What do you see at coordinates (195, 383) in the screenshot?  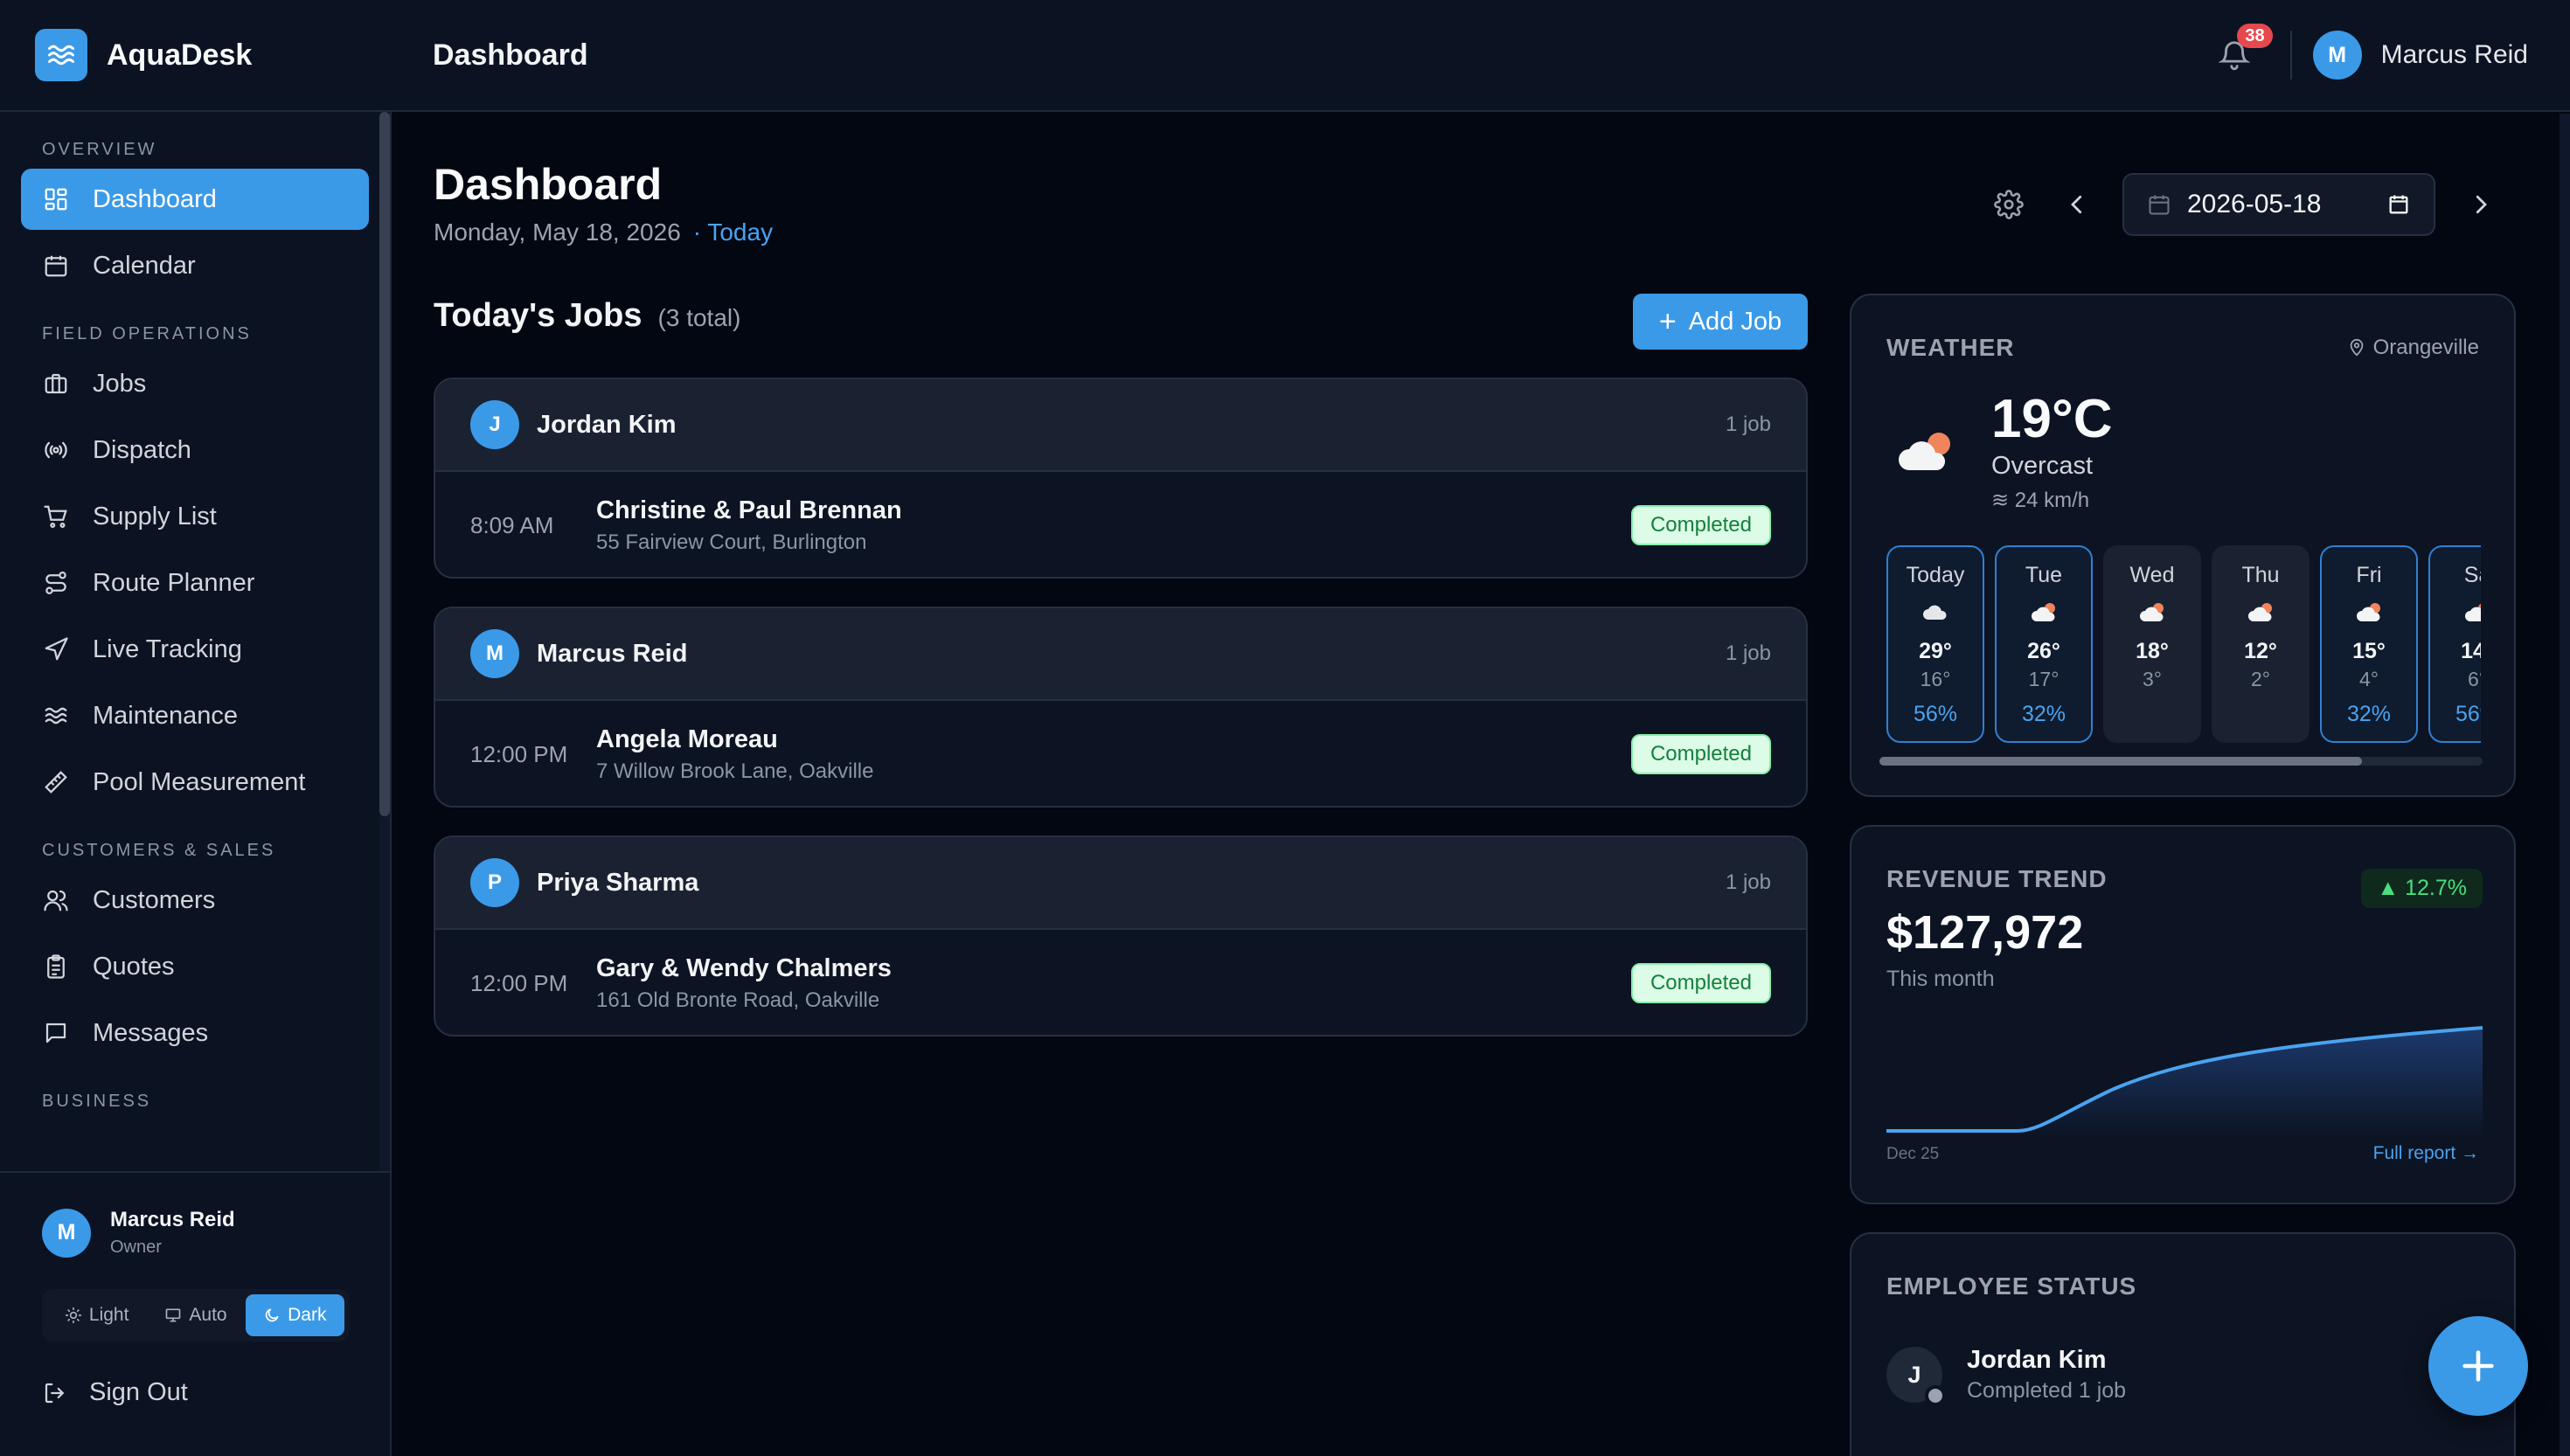 I see `sidebar-item-jobs: Jobs` at bounding box center [195, 383].